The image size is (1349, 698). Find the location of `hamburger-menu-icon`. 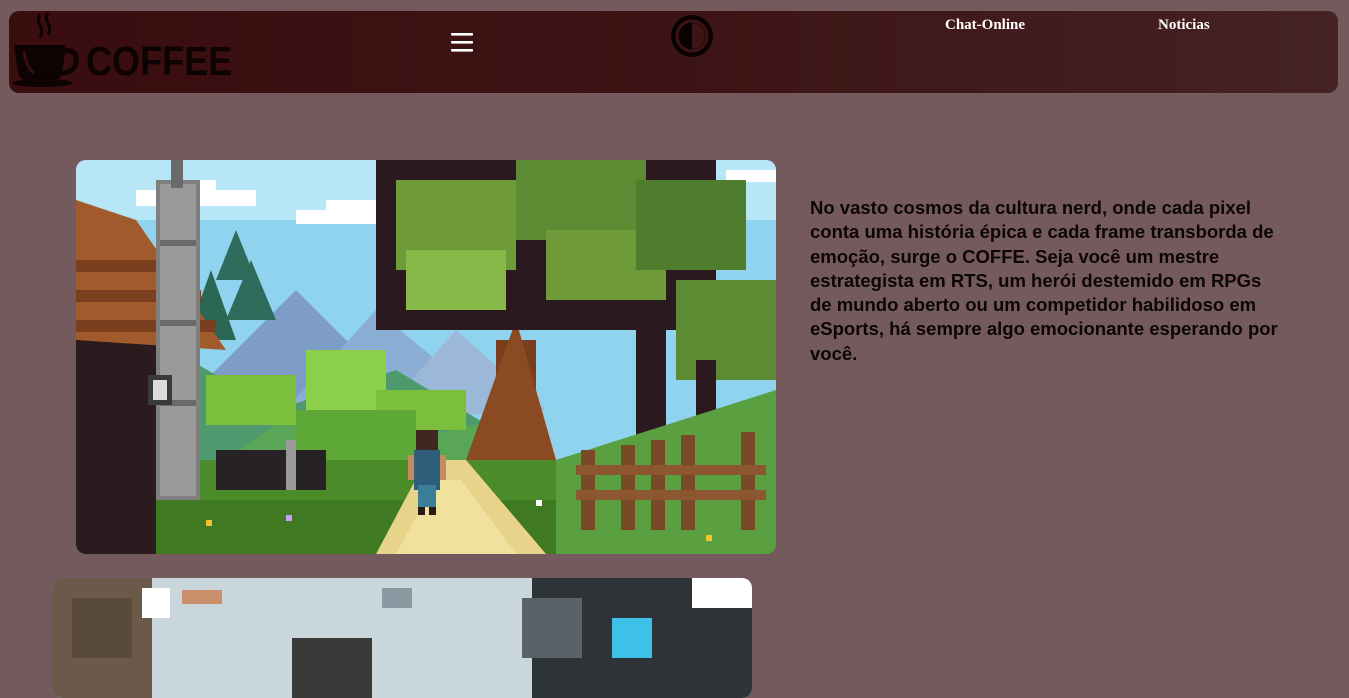

hamburger-menu-icon is located at coordinates (463, 42).